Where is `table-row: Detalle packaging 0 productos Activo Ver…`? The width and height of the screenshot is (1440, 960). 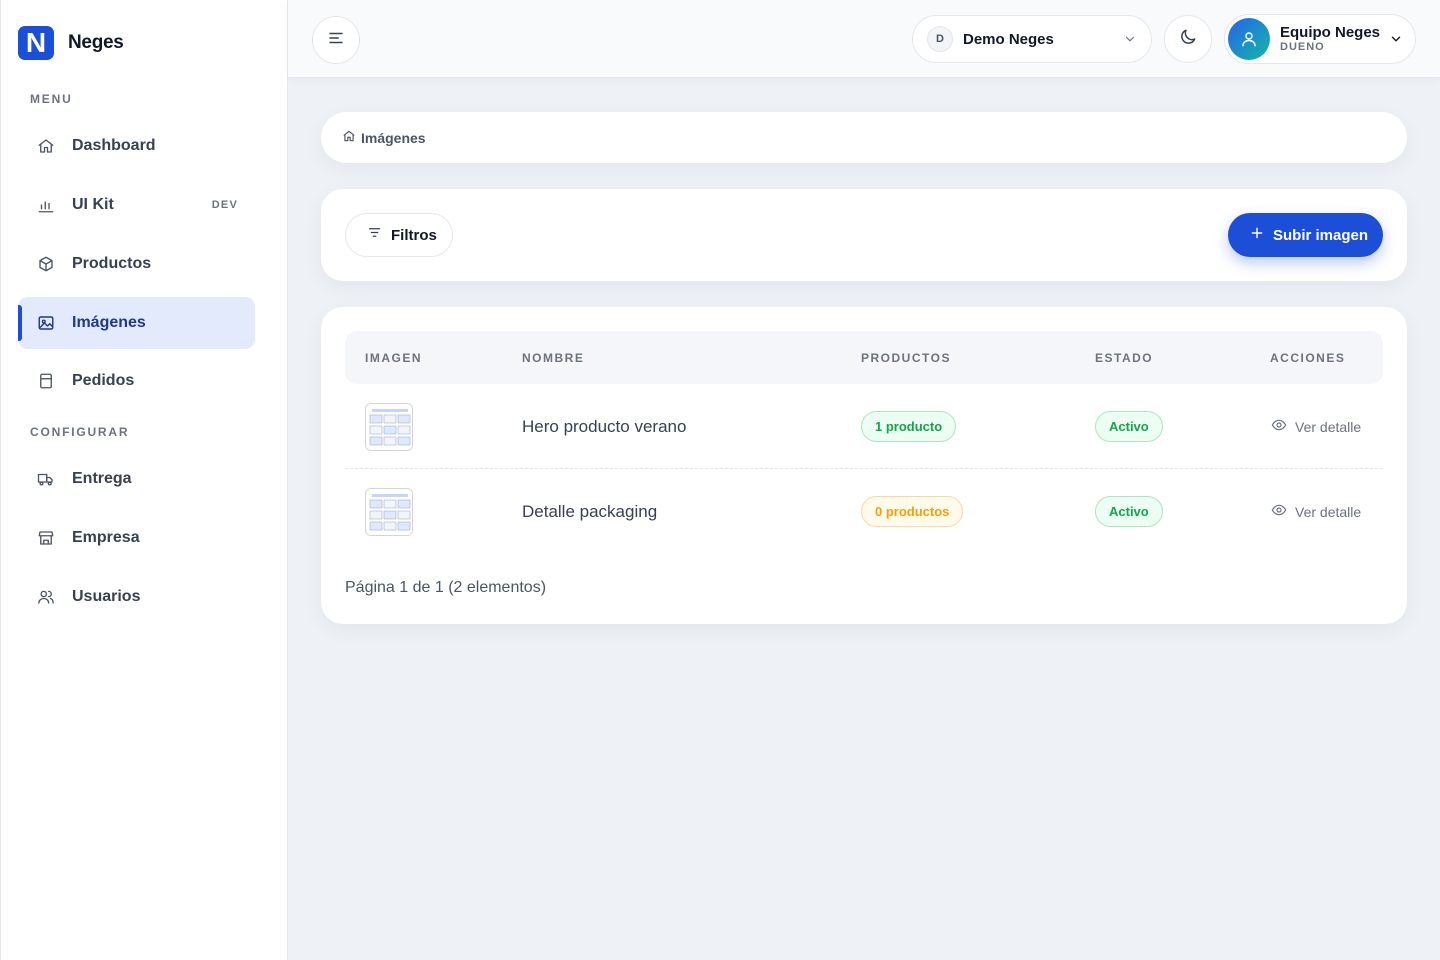
table-row: Detalle packaging 0 productos Activo Ver… is located at coordinates (864, 511).